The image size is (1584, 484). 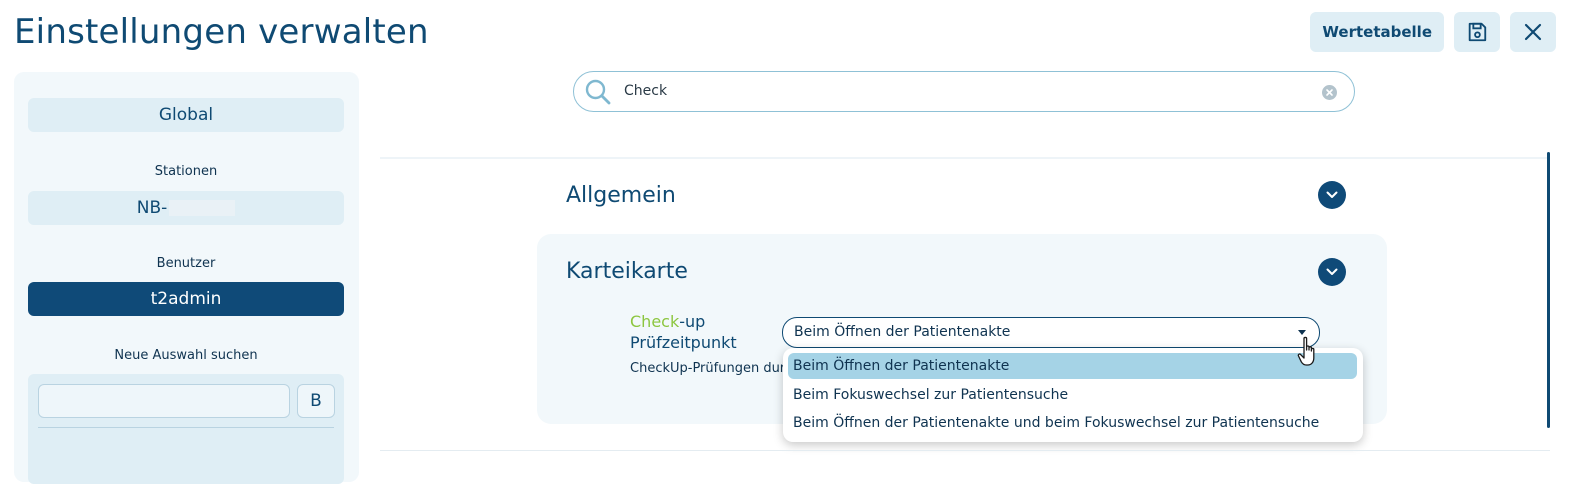 What do you see at coordinates (1051, 332) in the screenshot?
I see `checkup-time-select: Beim Öffnen der Patientenakte` at bounding box center [1051, 332].